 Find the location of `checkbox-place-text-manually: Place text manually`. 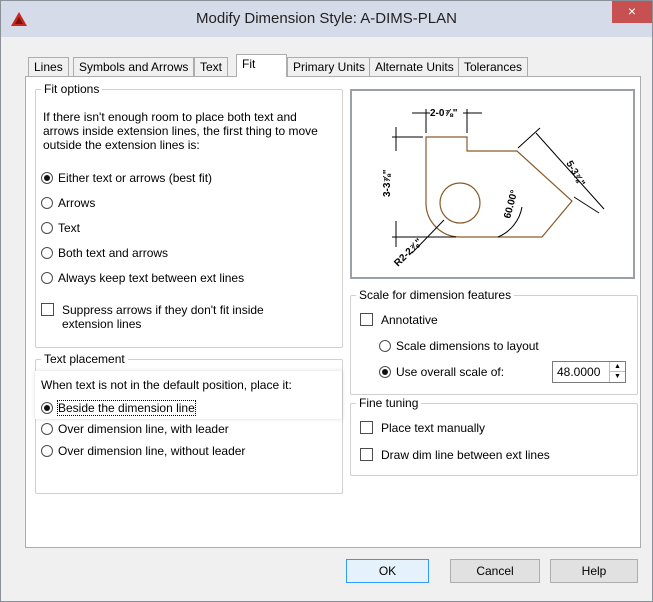

checkbox-place-text-manually: Place text manually is located at coordinates (422, 428).